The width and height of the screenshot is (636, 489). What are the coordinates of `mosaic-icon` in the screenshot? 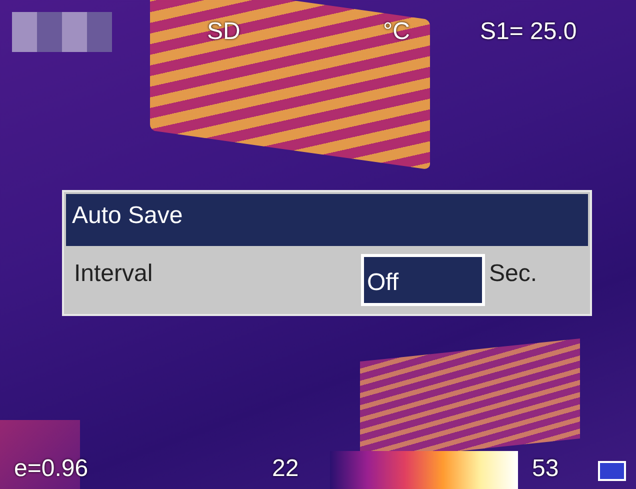 It's located at (62, 32).